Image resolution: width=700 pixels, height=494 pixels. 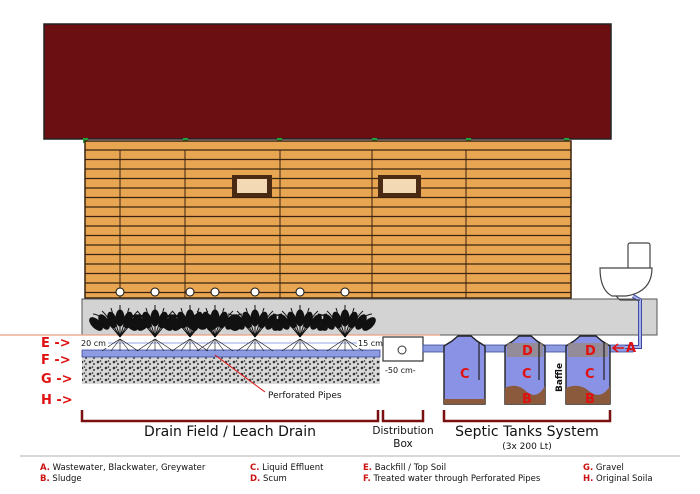 I want to click on legend-text-f: Treated water through Perforated Pipes, so click(x=457, y=479).